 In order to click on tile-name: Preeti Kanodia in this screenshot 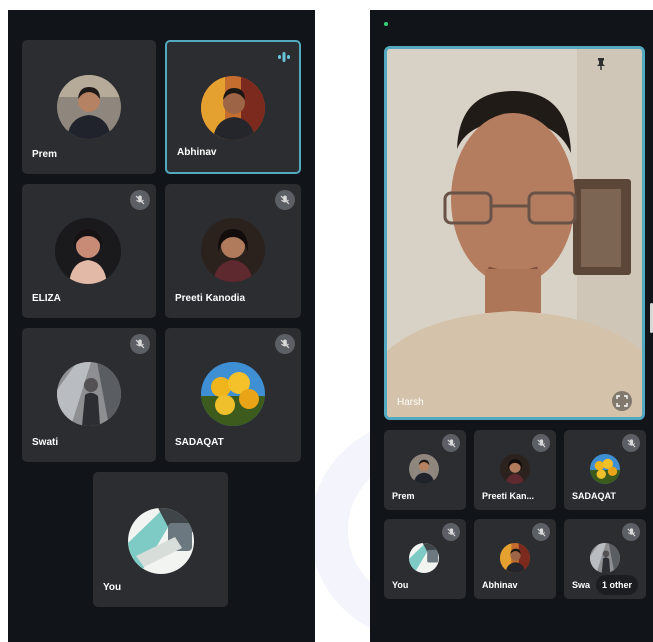, I will do `click(210, 298)`.